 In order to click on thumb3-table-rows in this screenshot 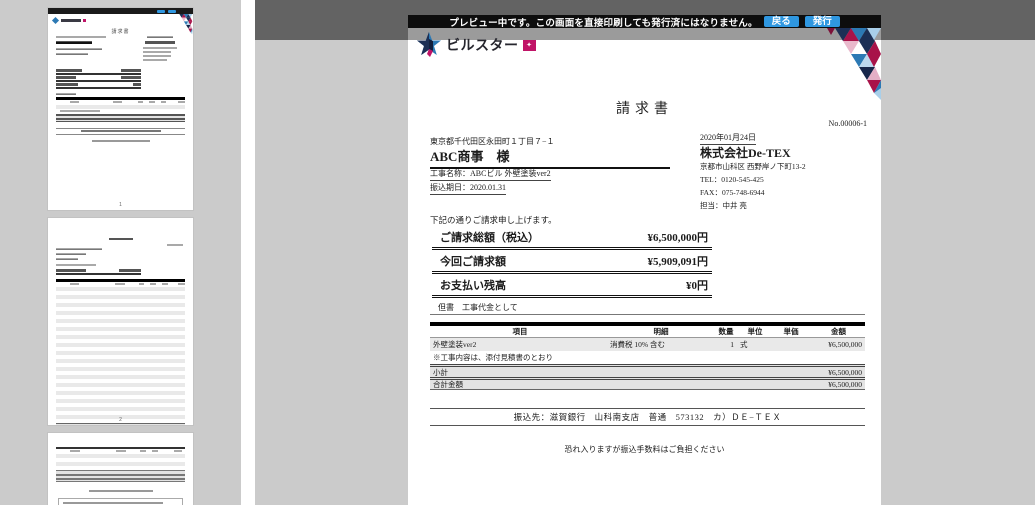, I will do `click(120, 461)`.